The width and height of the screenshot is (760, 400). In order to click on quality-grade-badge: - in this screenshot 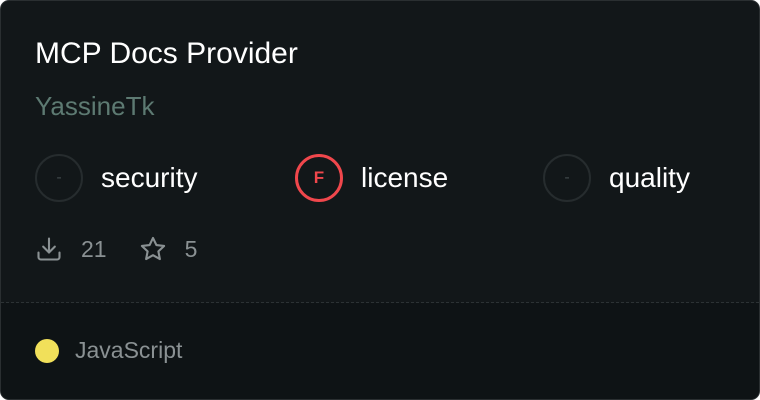, I will do `click(567, 178)`.